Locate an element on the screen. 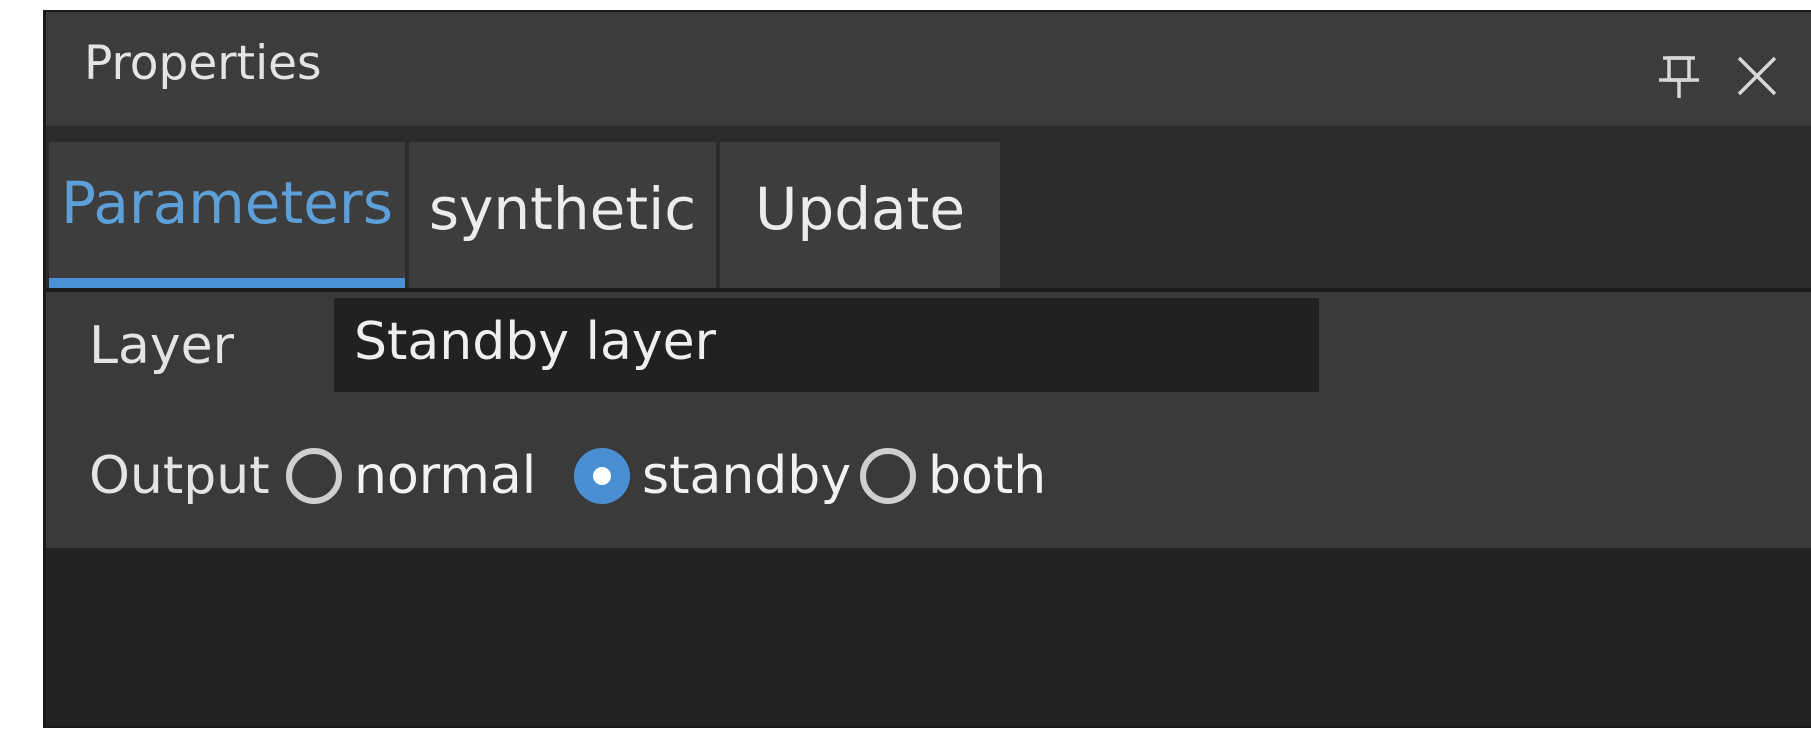 Image resolution: width=1811 pixels, height=730 pixels. radio-standby: standby is located at coordinates (712, 476).